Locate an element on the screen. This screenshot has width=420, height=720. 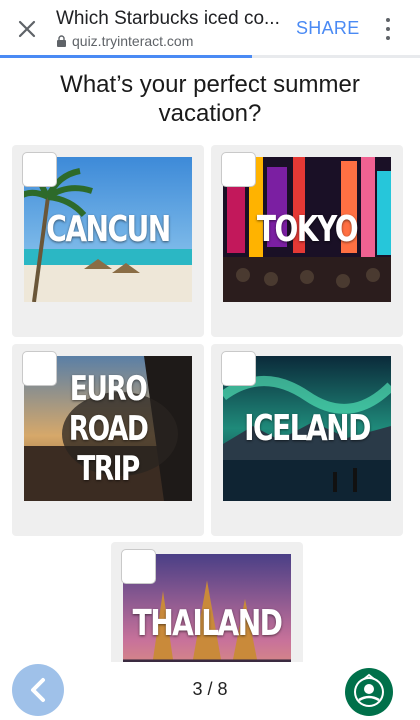
answer-tokyo: TOKYO is located at coordinates (307, 241).